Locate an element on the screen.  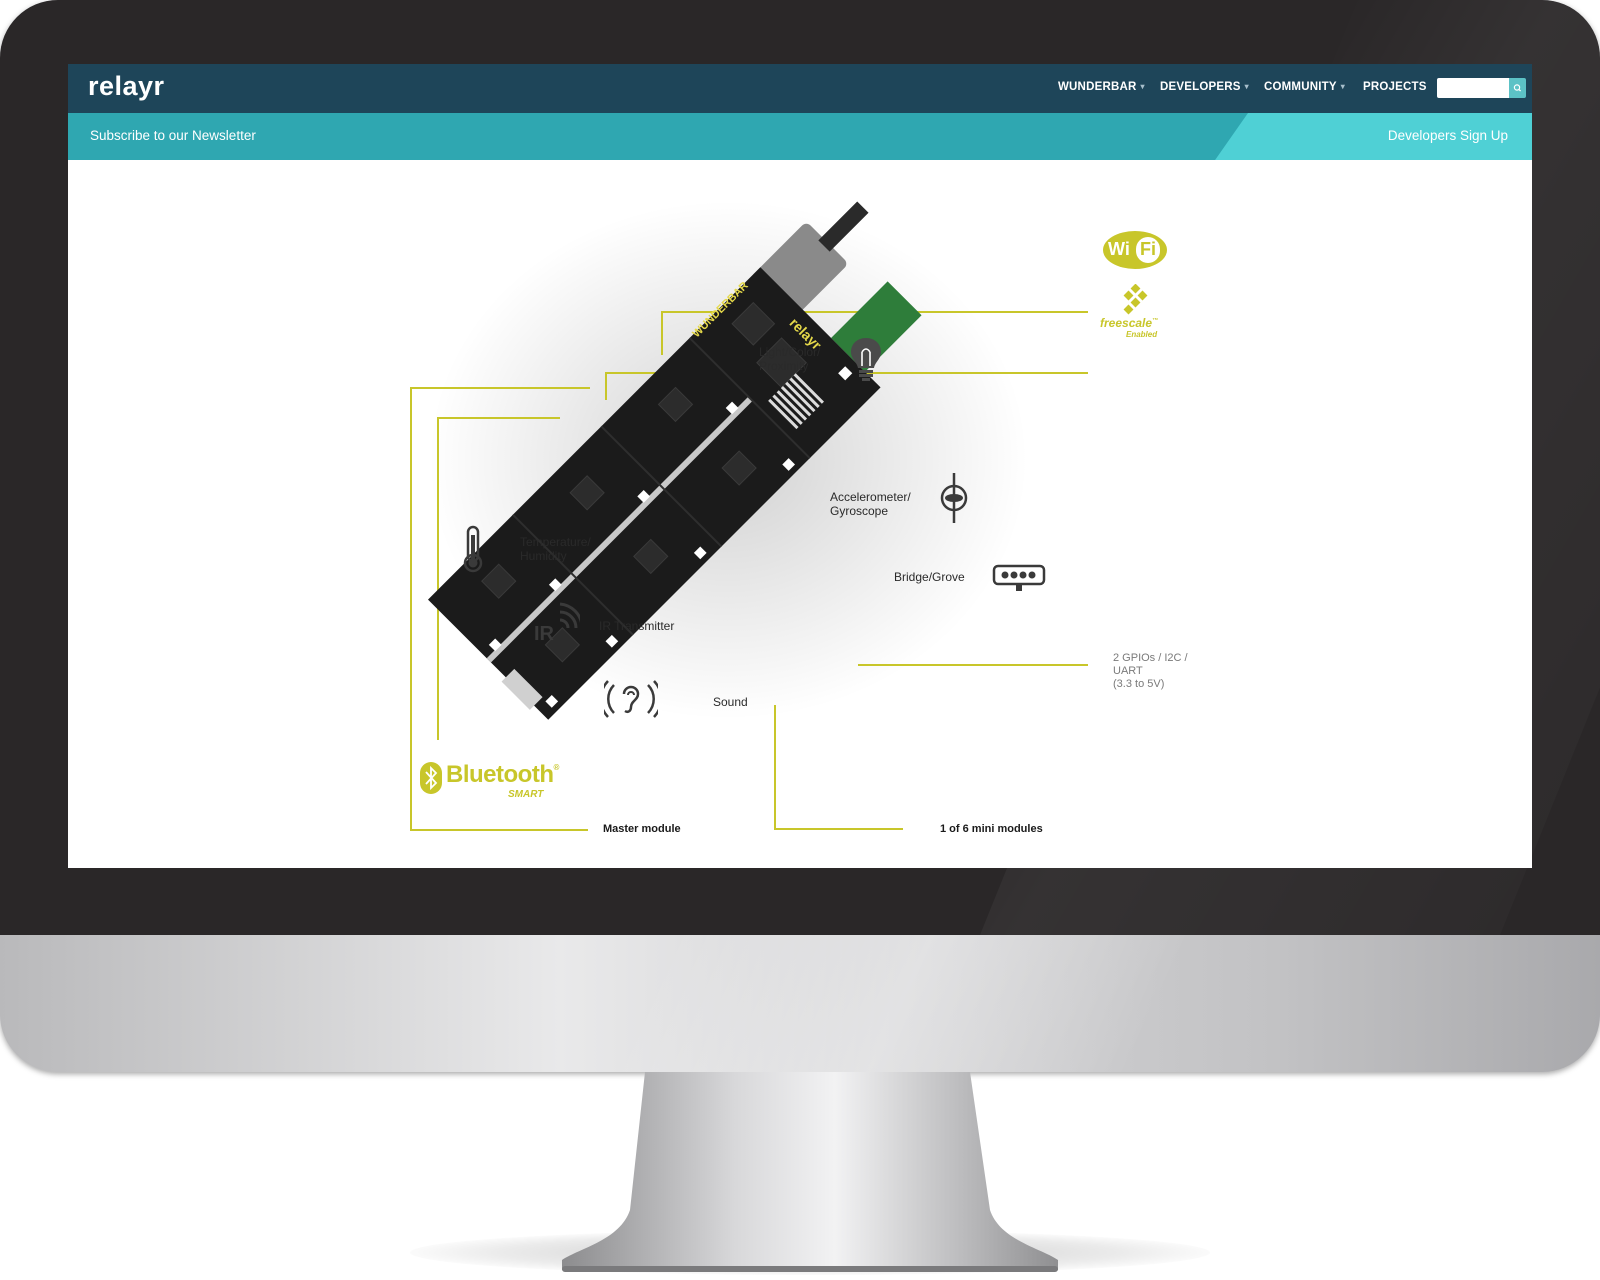
bluetooth-logo: Bluetooth® SMART is located at coordinates (490, 783).